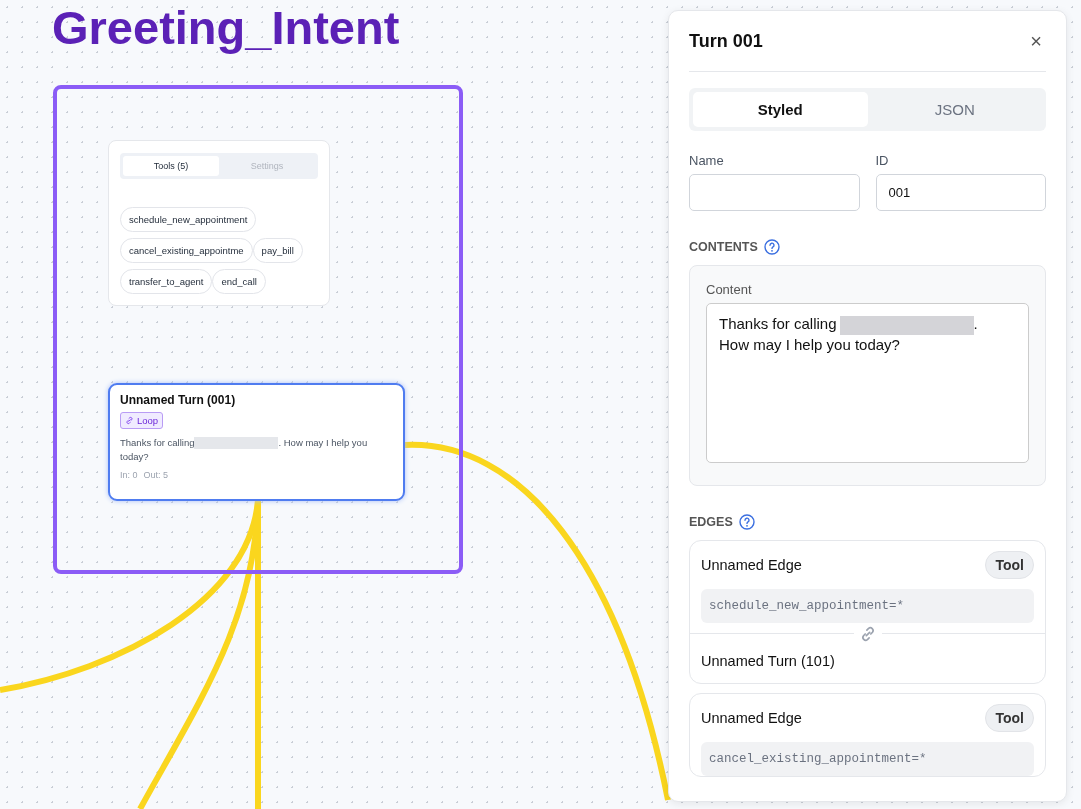  What do you see at coordinates (129, 475) in the screenshot?
I see `edge-count: In: 0` at bounding box center [129, 475].